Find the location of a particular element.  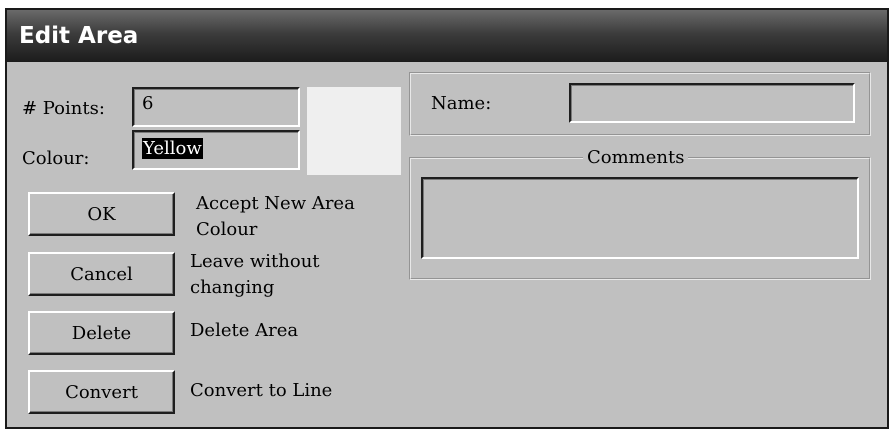

points-label: # Points: is located at coordinates (63, 108).